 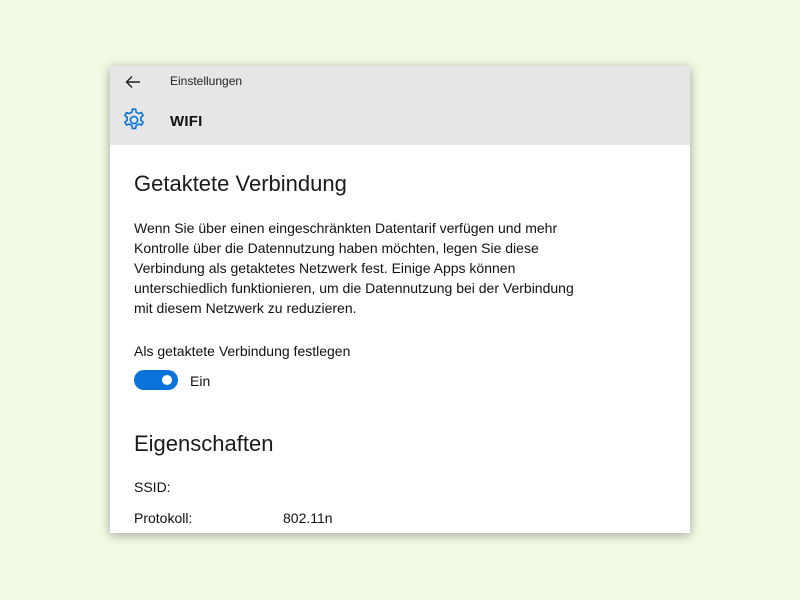 What do you see at coordinates (204, 443) in the screenshot?
I see `properties-heading: Eigenschaften` at bounding box center [204, 443].